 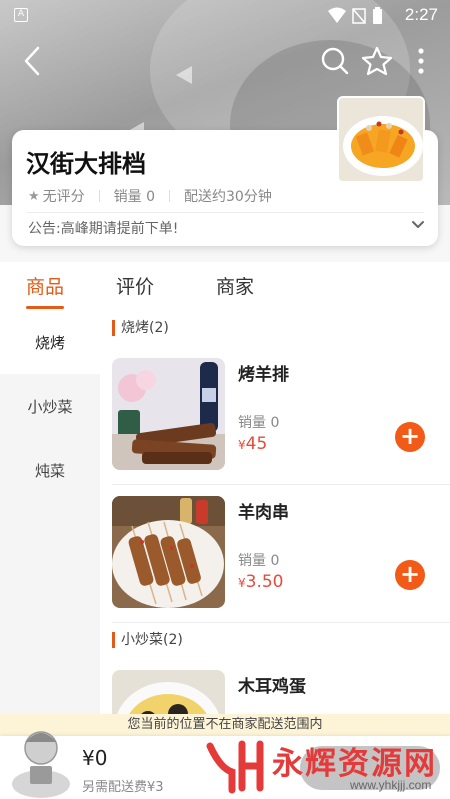 I want to click on back-icon, so click(x=35, y=61).